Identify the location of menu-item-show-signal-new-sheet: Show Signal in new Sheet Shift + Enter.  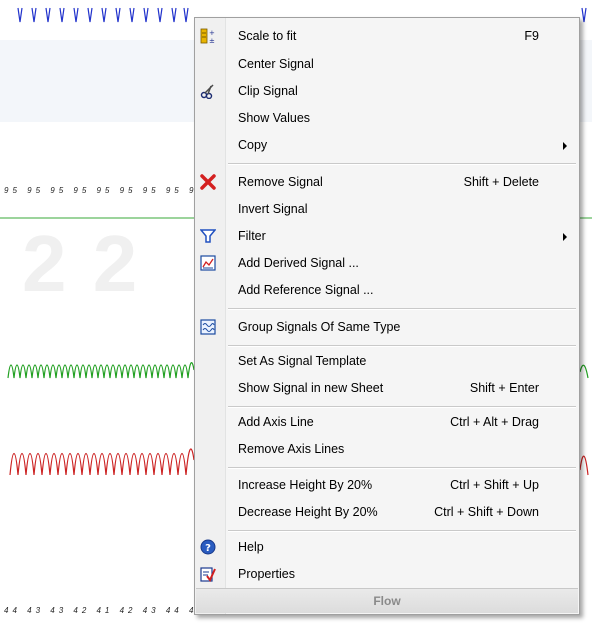
(387, 388).